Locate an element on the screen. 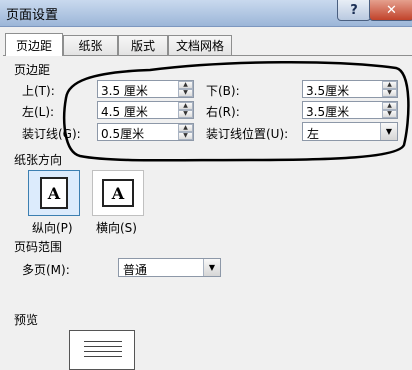  portrait-page-icon: A is located at coordinates (54, 193).